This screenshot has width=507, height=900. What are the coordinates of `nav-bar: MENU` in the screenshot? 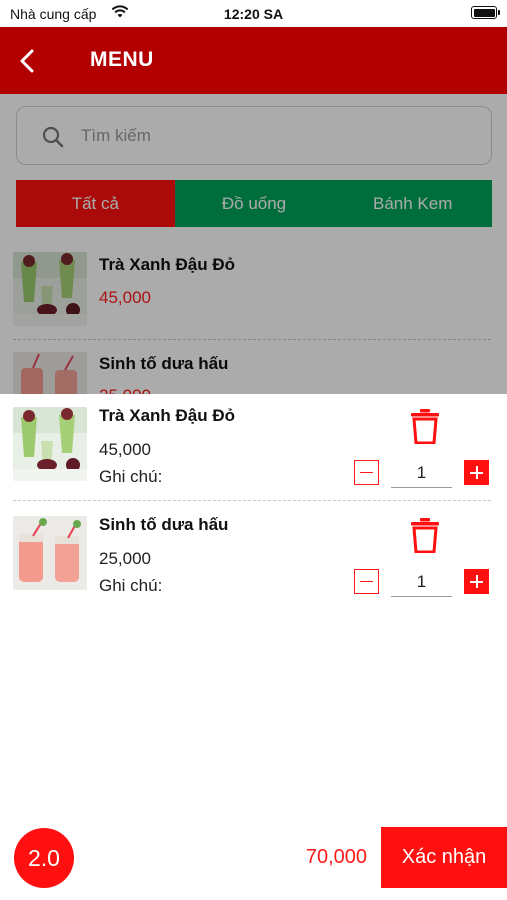 It's located at (253, 60).